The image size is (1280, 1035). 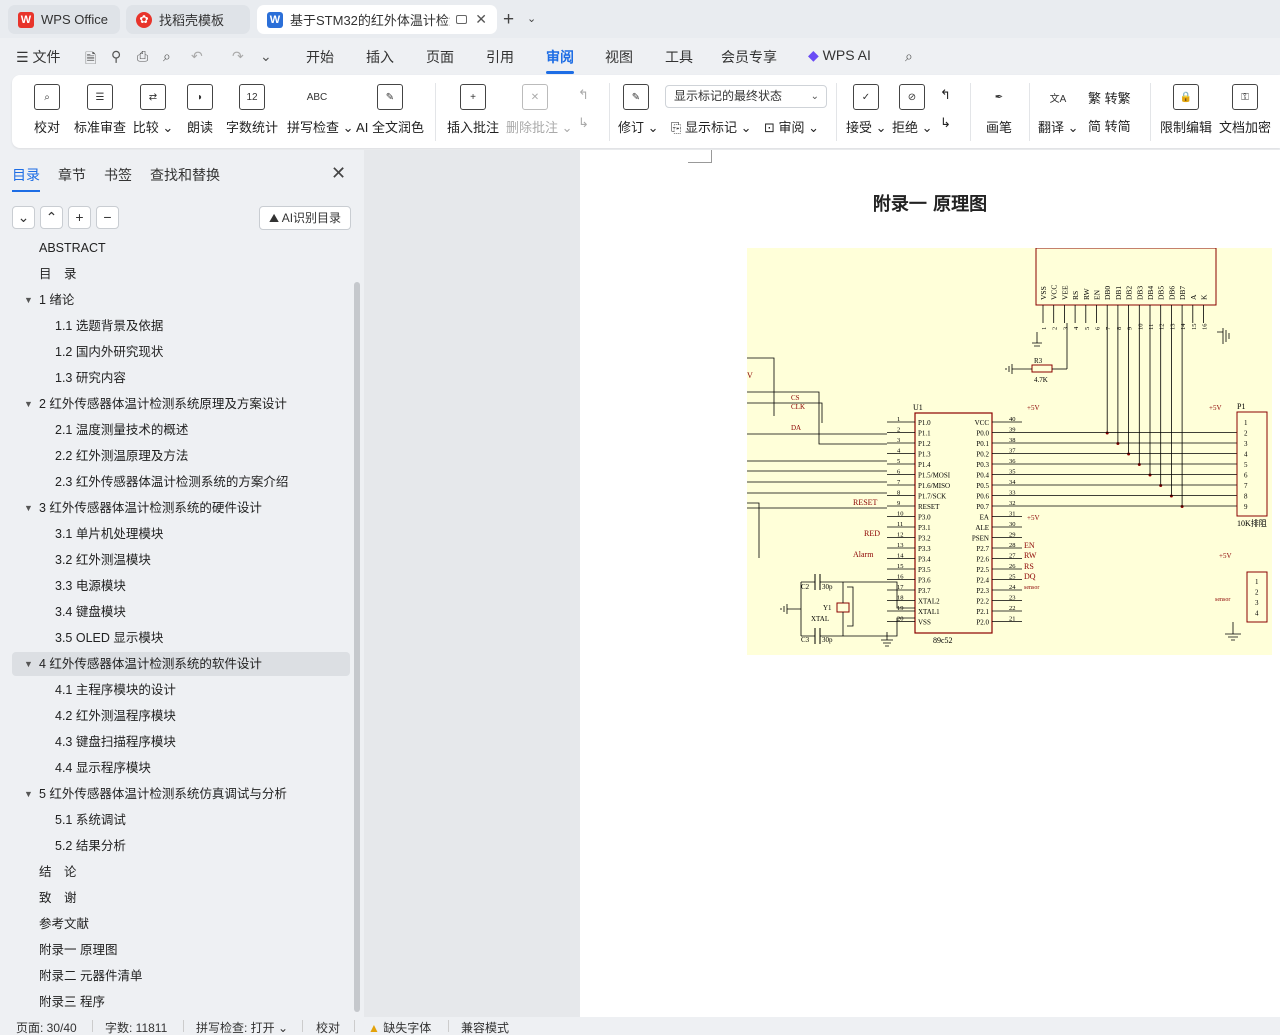 What do you see at coordinates (749, 57) in the screenshot?
I see `menu-vip: 会员专享` at bounding box center [749, 57].